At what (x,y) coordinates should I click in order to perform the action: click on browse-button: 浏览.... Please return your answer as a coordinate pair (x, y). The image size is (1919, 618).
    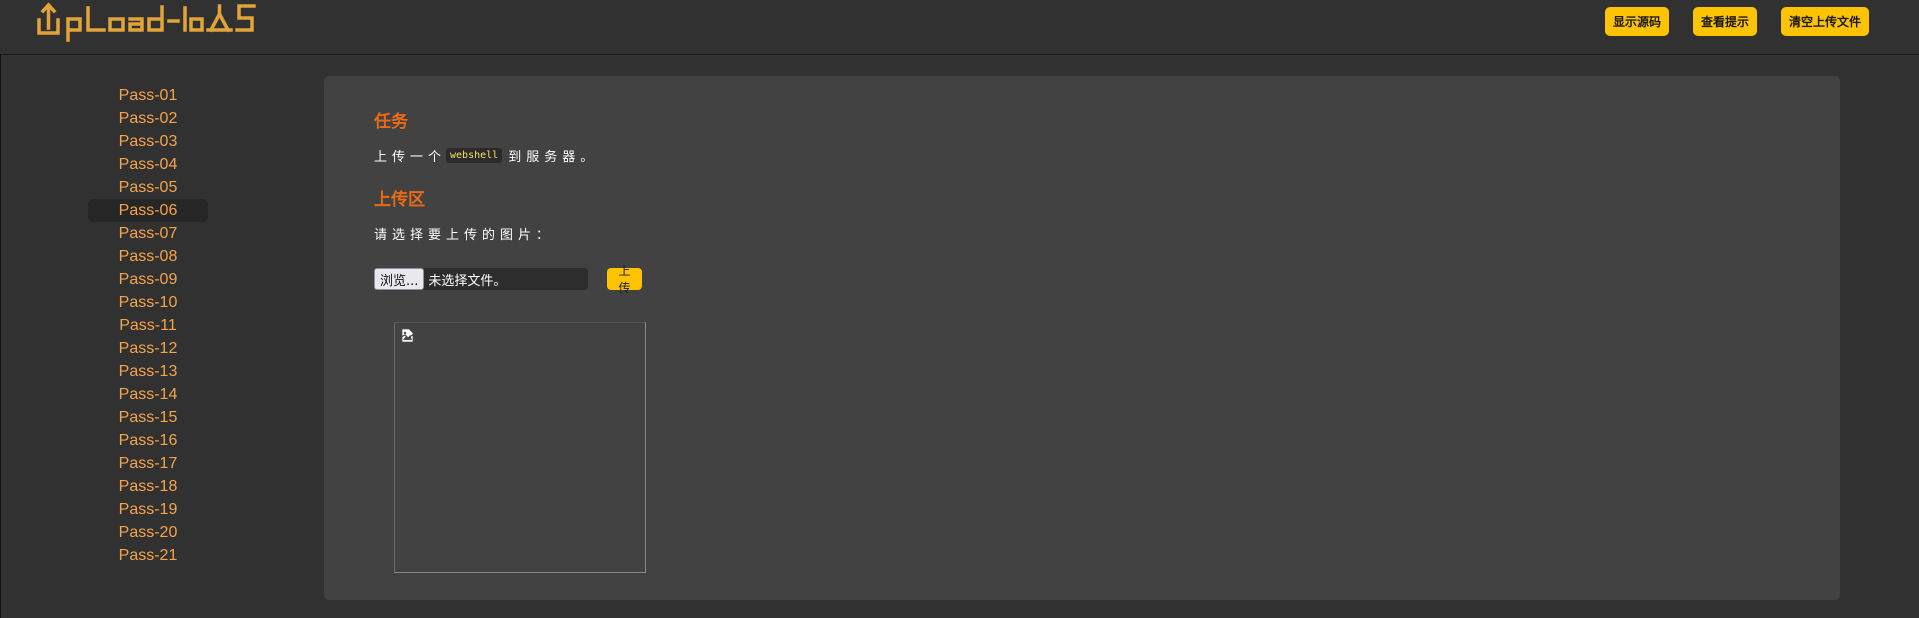
    Looking at the image, I should click on (399, 279).